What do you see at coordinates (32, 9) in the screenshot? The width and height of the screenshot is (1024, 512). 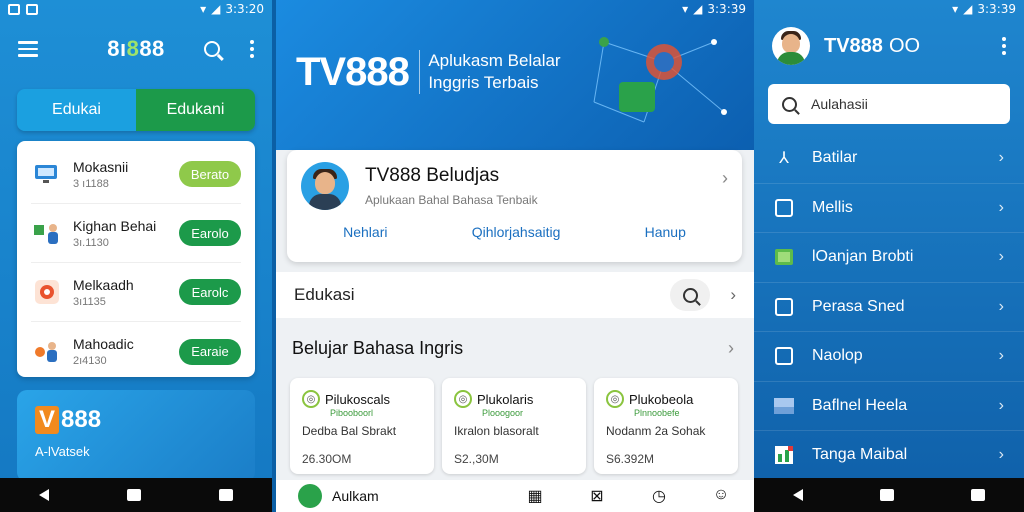 I see `notification-icon` at bounding box center [32, 9].